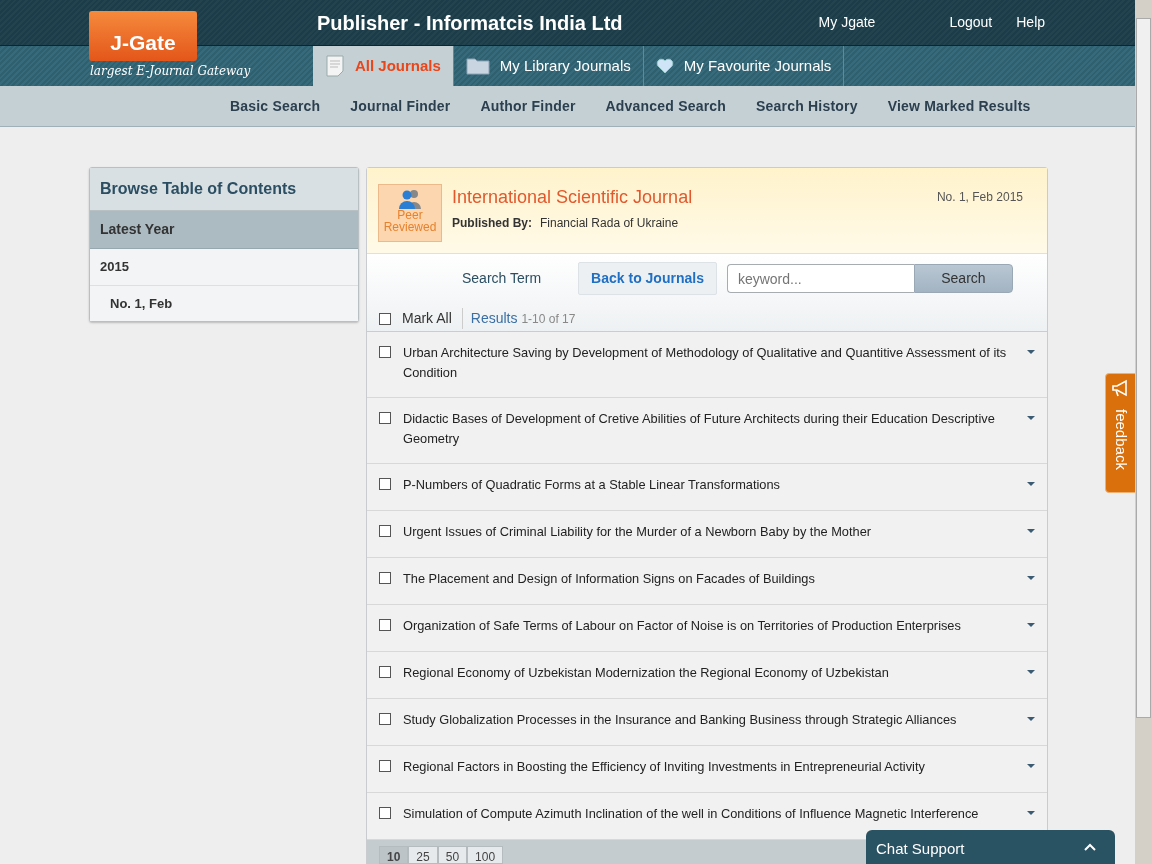 This screenshot has width=1152, height=864. Describe the element at coordinates (528, 106) in the screenshot. I see `nav-link: Author Finder` at that location.